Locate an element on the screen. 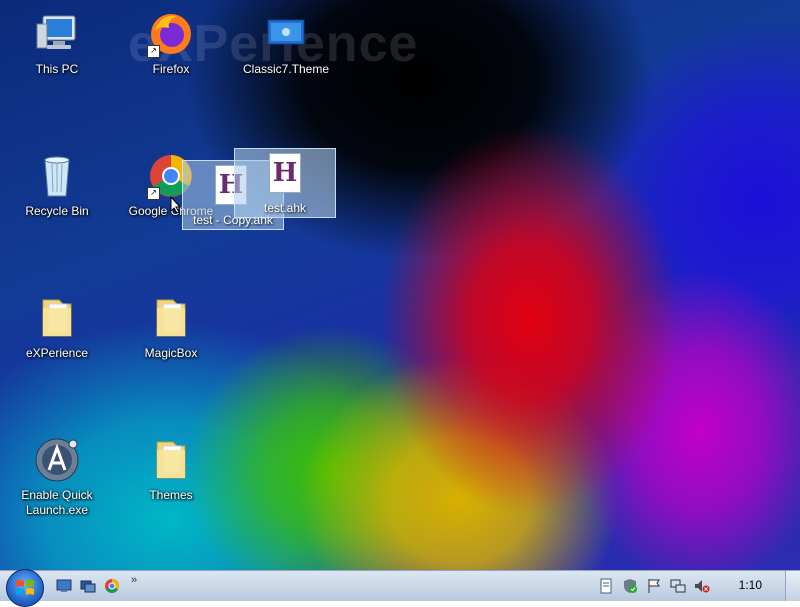  drag-ghost-test: H test.ahk is located at coordinates (285, 183).